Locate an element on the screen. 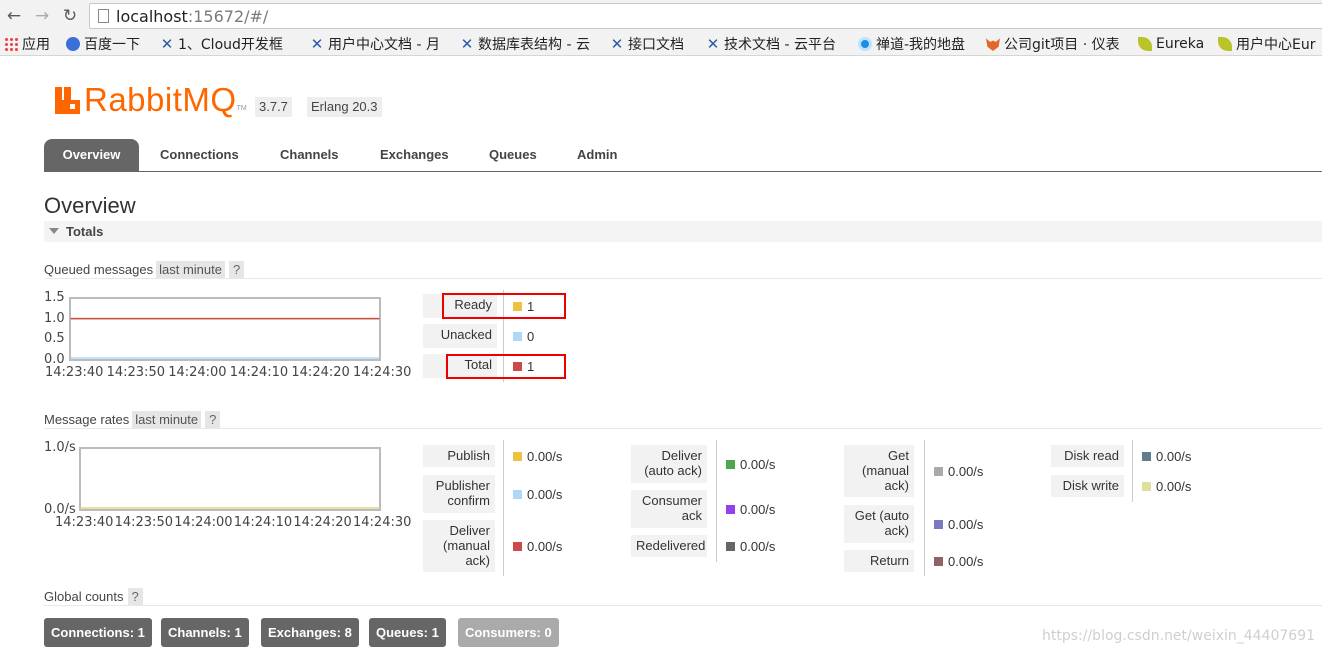  message-rates-heading: Message rates last minute ? is located at coordinates (132, 419).